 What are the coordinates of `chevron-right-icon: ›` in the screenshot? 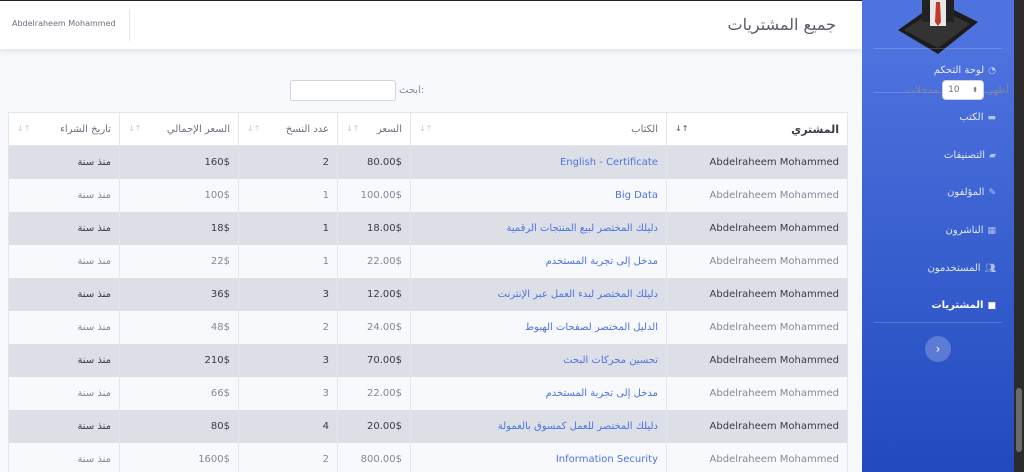 It's located at (938, 349).